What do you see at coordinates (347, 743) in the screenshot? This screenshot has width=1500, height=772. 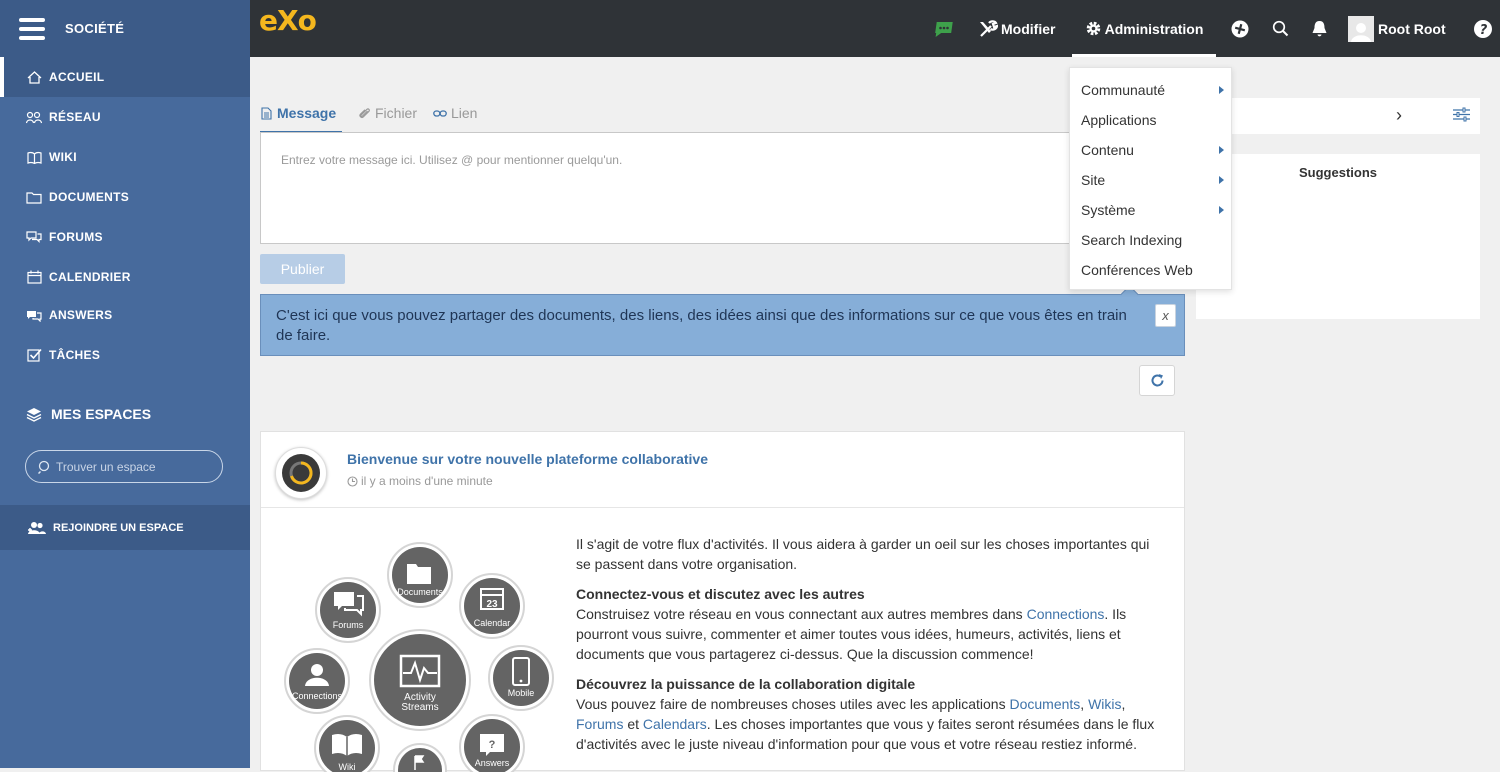 I see `wiki-bubble: Wiki` at bounding box center [347, 743].